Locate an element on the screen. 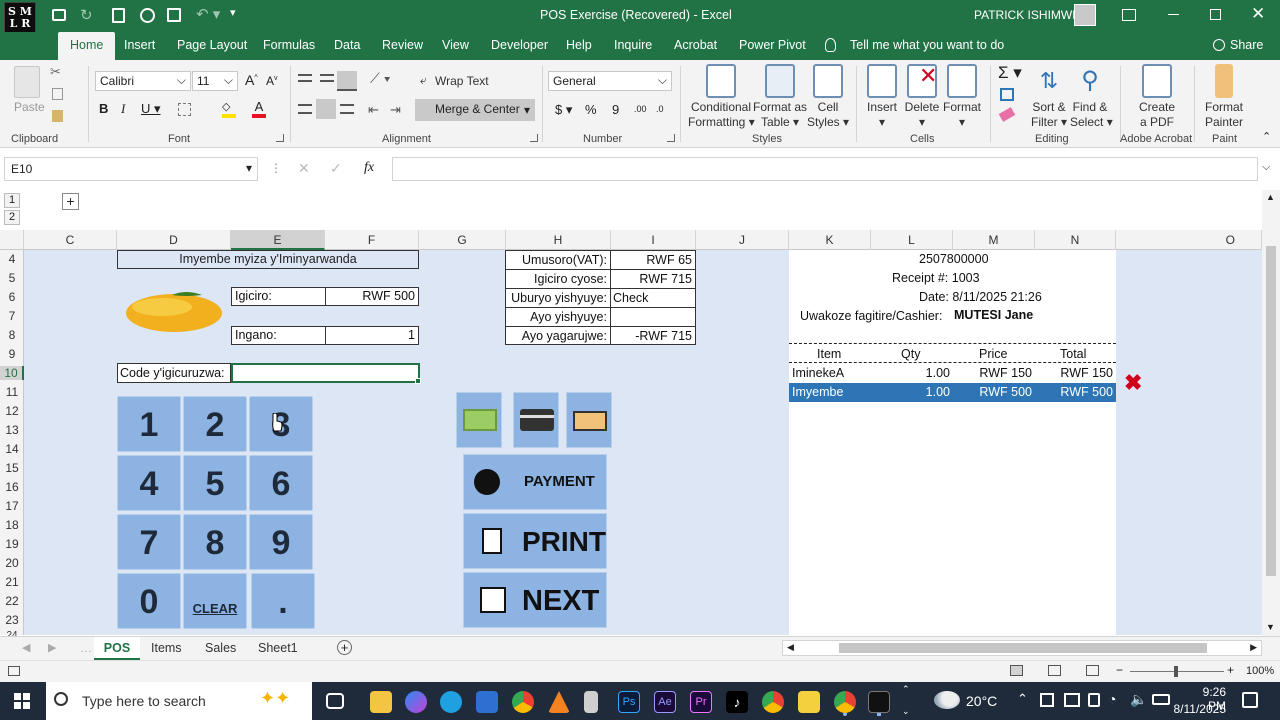 The height and width of the screenshot is (720, 1280). fill-icon is located at coordinates (1007, 94).